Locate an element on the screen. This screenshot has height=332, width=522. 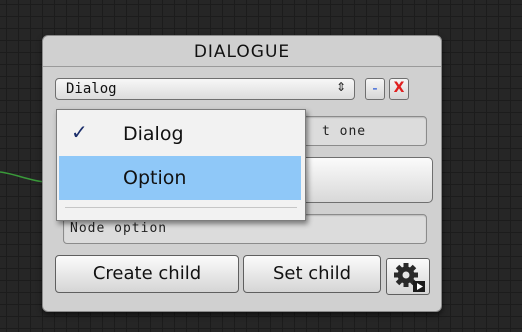
node-type-popup: Dialog ⇕ is located at coordinates (205, 89).